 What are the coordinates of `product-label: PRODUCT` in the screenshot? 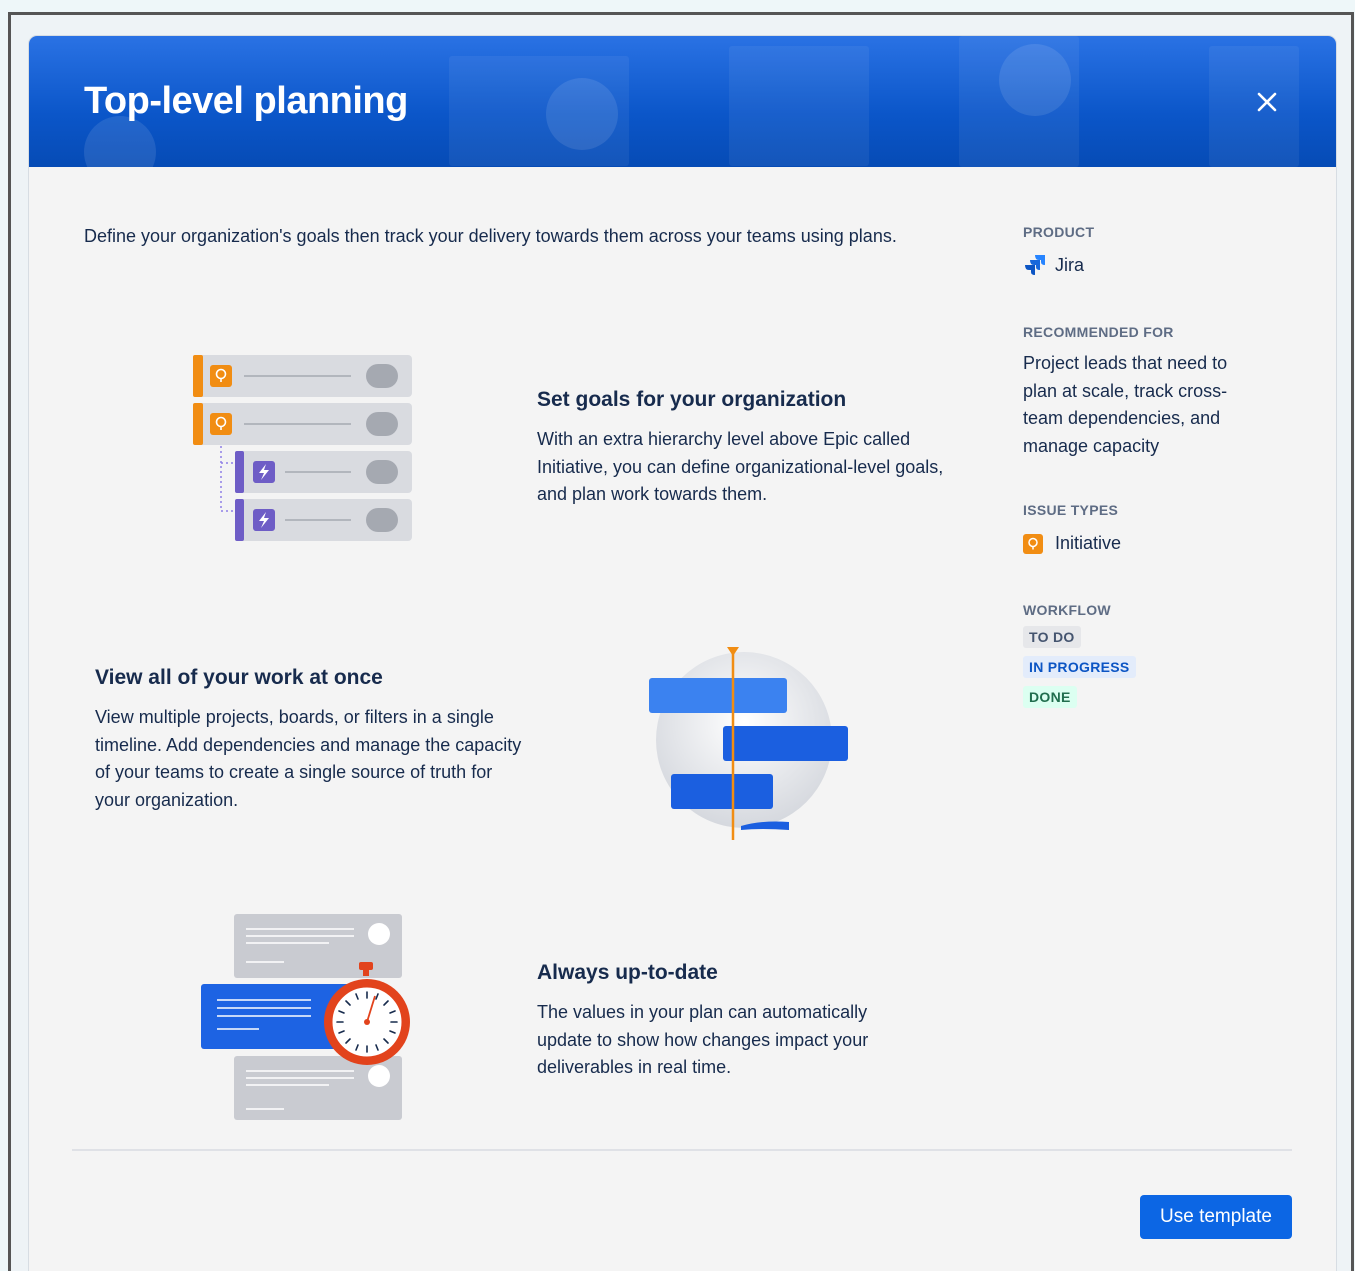 It's located at (1059, 232).